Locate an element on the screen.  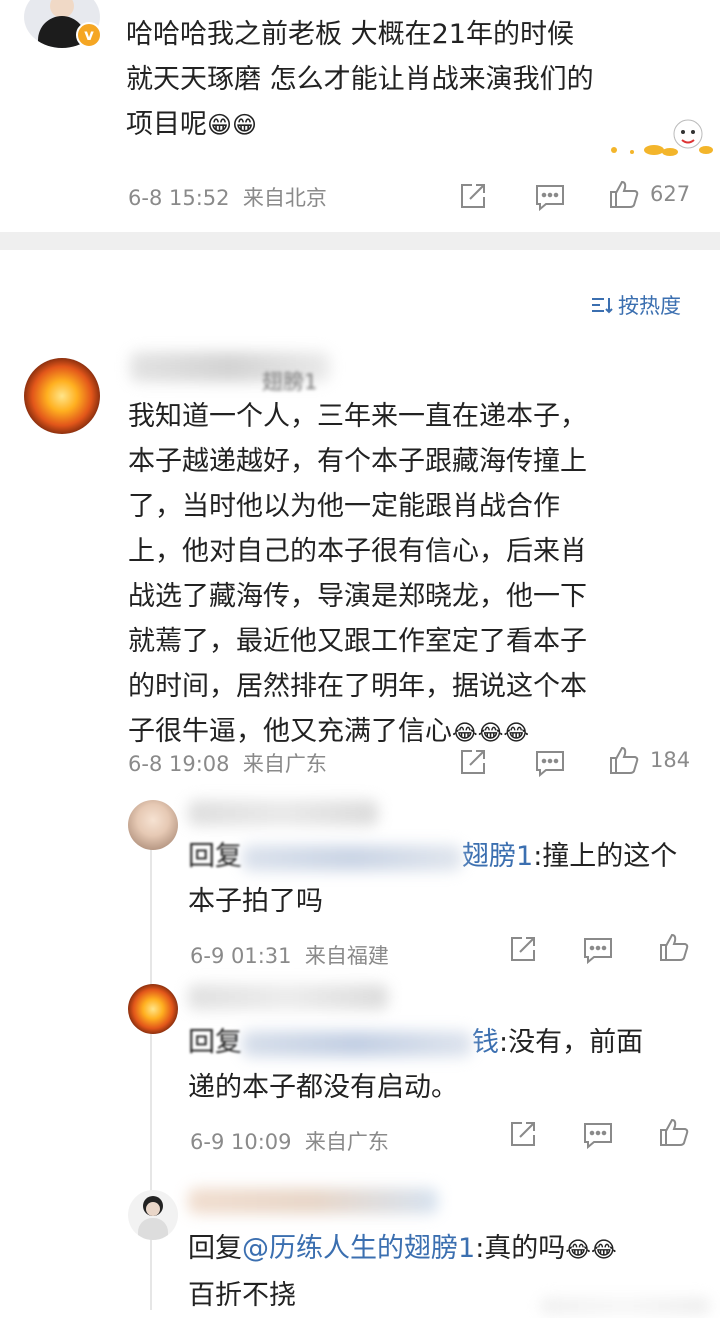
like-count: 184 is located at coordinates (670, 760).